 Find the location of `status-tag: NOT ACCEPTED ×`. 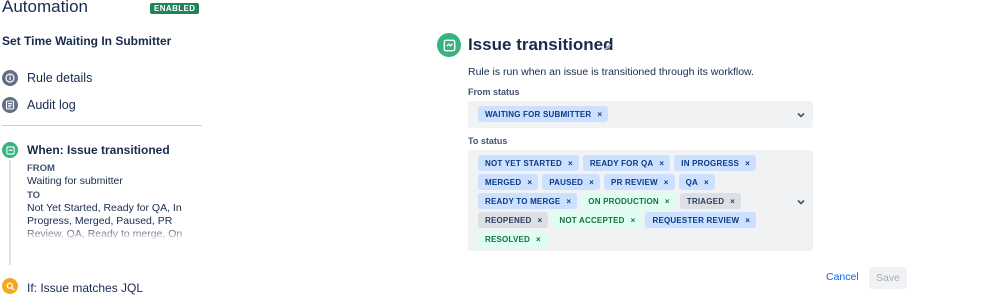

status-tag: NOT ACCEPTED × is located at coordinates (597, 220).